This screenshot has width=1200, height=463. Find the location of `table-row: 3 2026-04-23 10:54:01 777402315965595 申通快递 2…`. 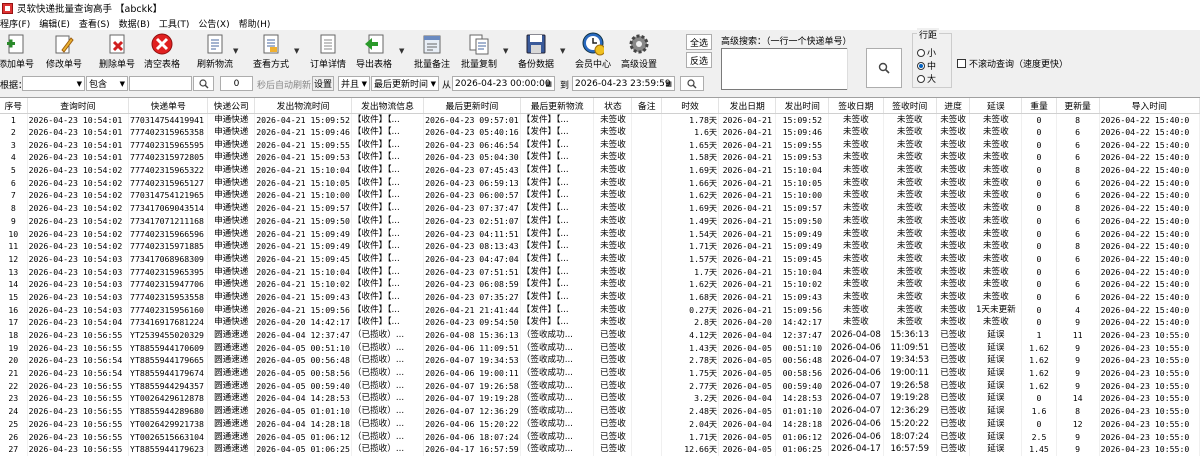

table-row: 3 2026-04-23 10:54:01 777402315965595 申通快递 2… is located at coordinates (600, 145).